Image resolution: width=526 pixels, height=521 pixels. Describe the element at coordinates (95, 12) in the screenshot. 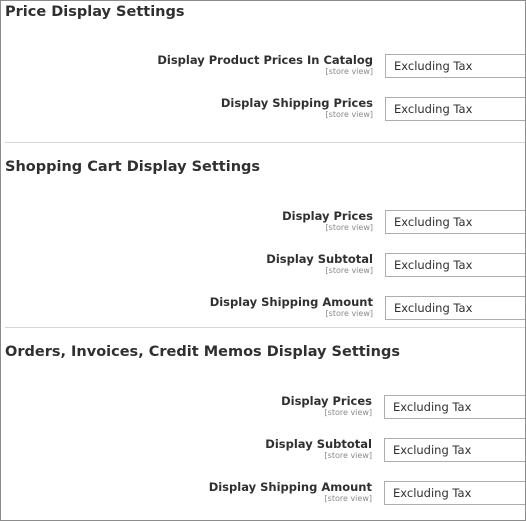

I see `section-title-price-display: Price Display Settings` at that location.